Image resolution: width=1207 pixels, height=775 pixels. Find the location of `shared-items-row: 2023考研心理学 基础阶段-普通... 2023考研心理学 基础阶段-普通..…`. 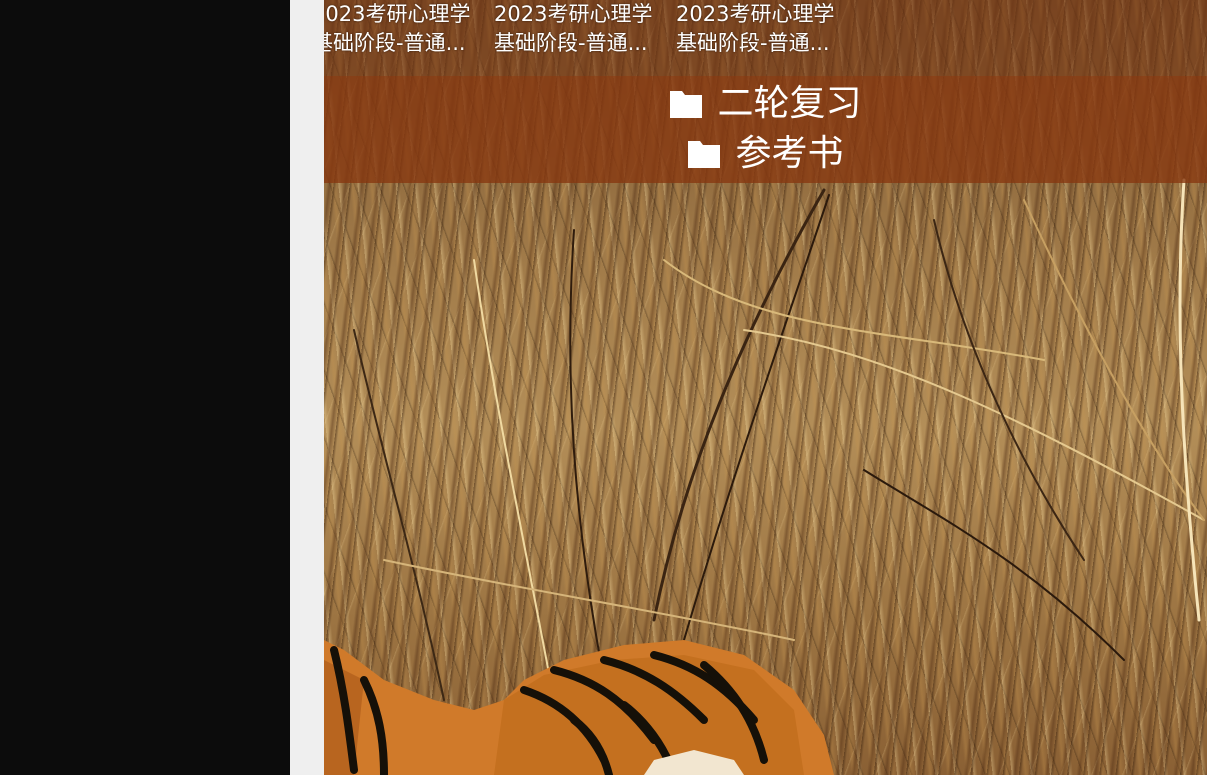

shared-items-row: 2023考研心理学 基础阶段-普通... 2023考研心理学 基础阶段-普通..… is located at coordinates (586, 29).